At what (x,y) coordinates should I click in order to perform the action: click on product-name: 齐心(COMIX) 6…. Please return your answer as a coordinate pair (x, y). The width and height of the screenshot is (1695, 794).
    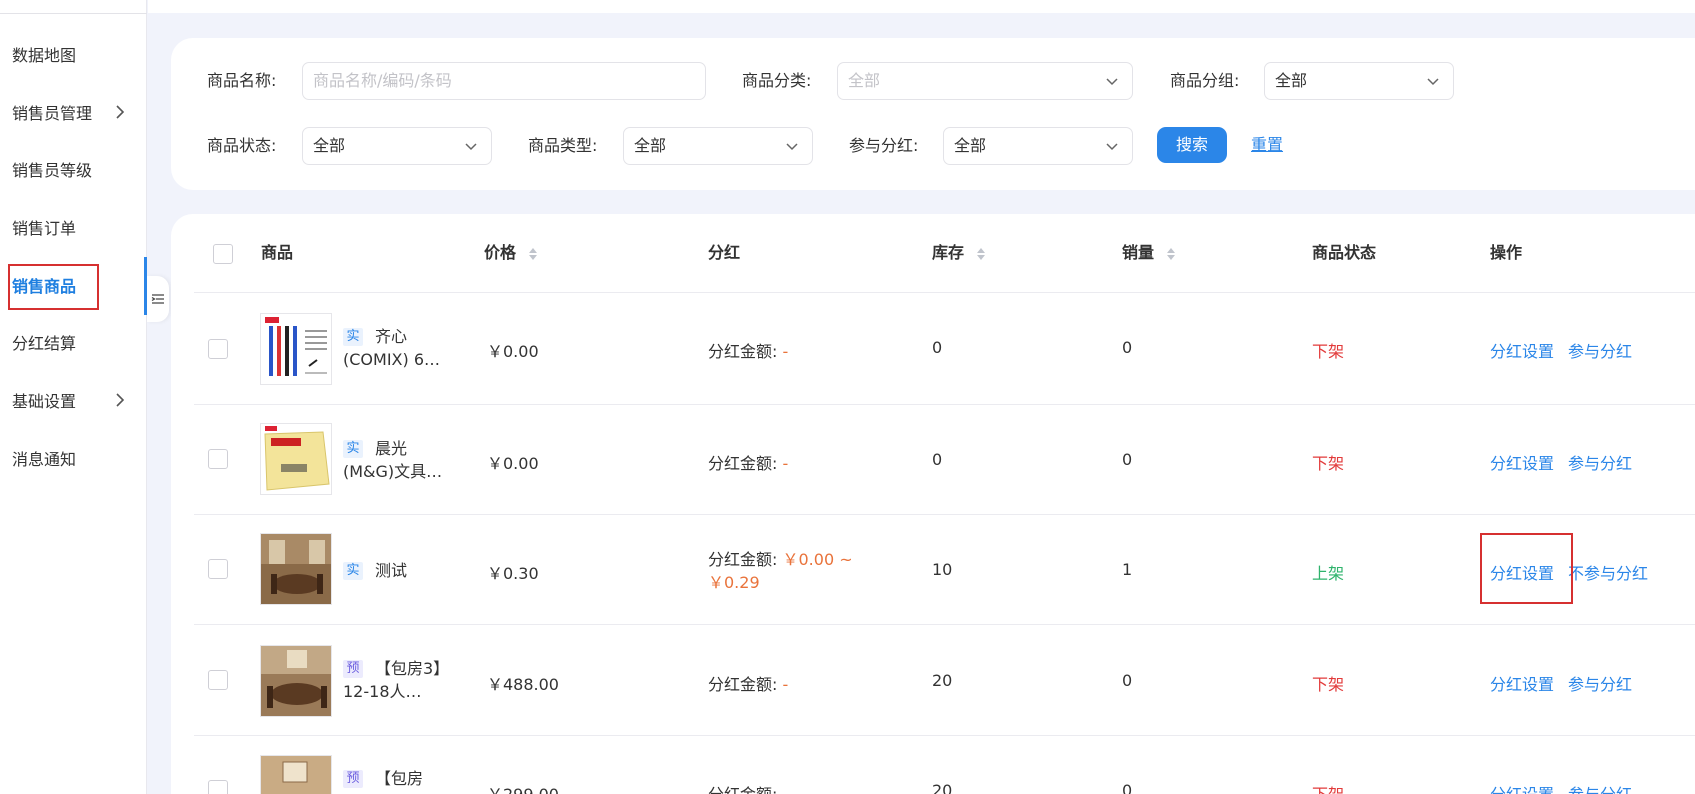
    Looking at the image, I should click on (398, 348).